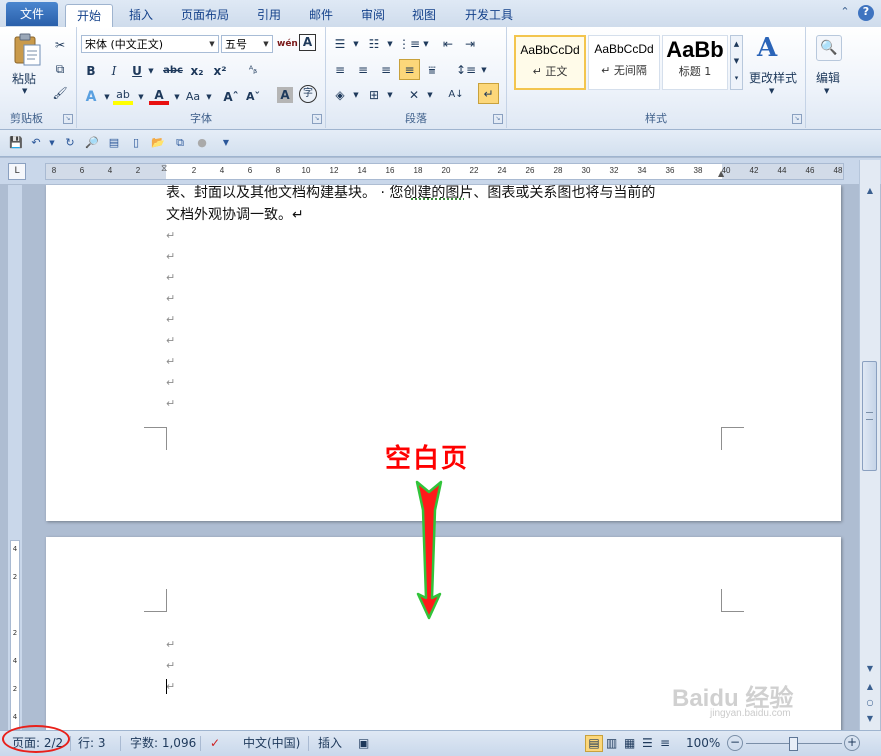  I want to click on next-page-icon: ▼, so click(870, 719).